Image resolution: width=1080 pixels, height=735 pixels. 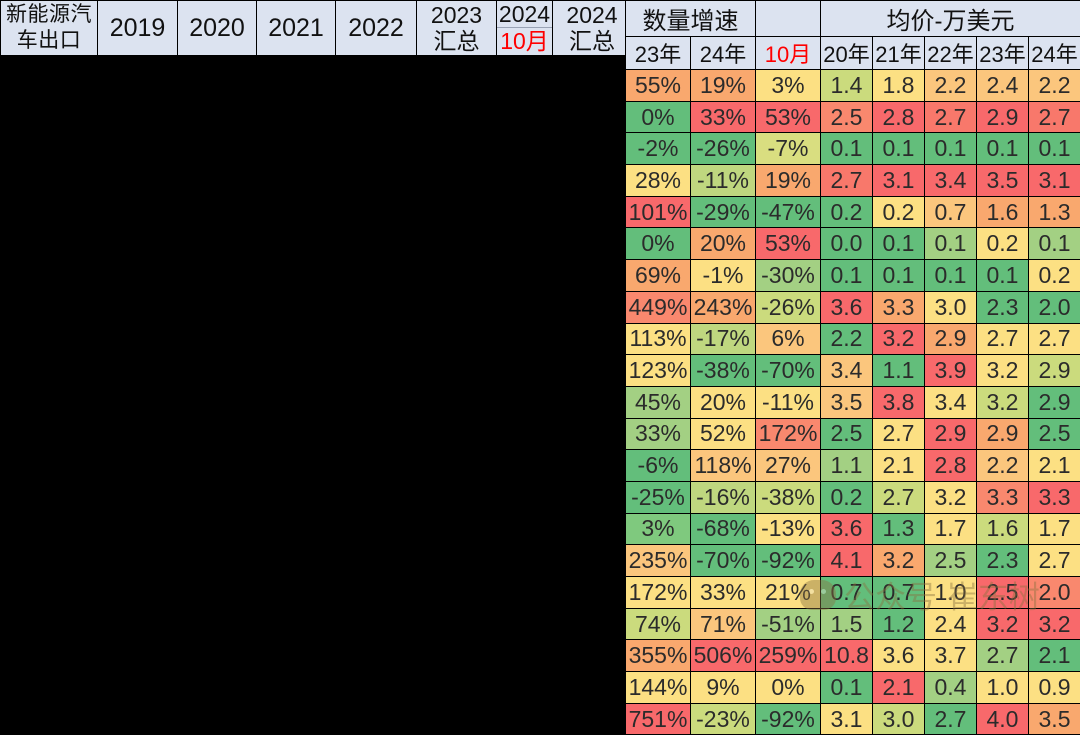 I want to click on col-header-2020-label: 2020, so click(x=217, y=28).